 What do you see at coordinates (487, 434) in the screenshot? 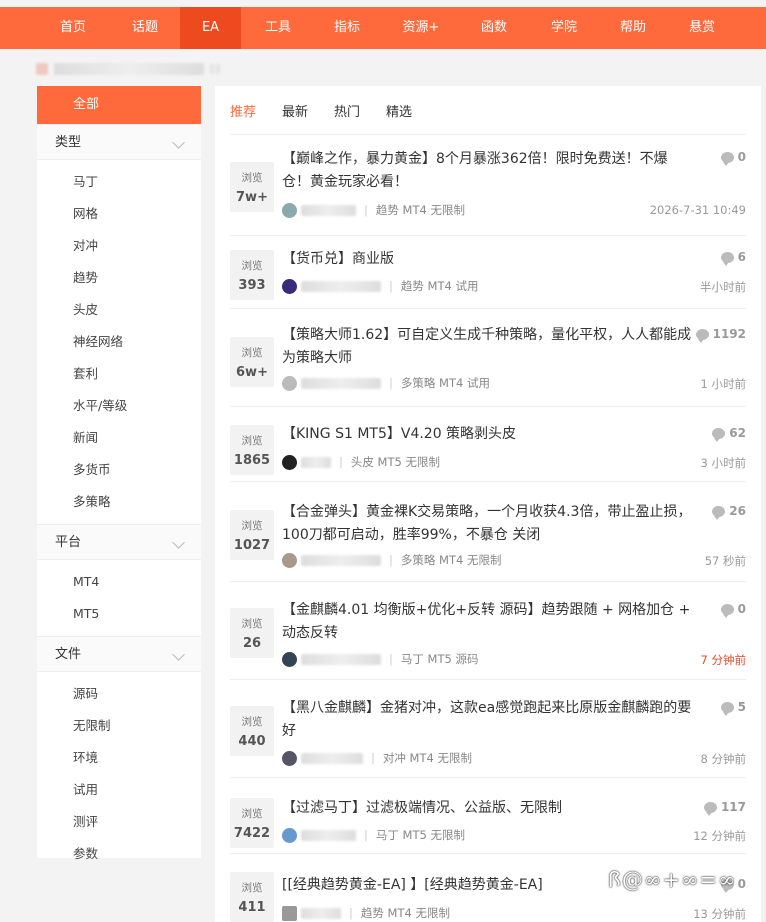
I see `post-title: 【KING S1 MT5】V4.20 策略剥头皮` at bounding box center [487, 434].